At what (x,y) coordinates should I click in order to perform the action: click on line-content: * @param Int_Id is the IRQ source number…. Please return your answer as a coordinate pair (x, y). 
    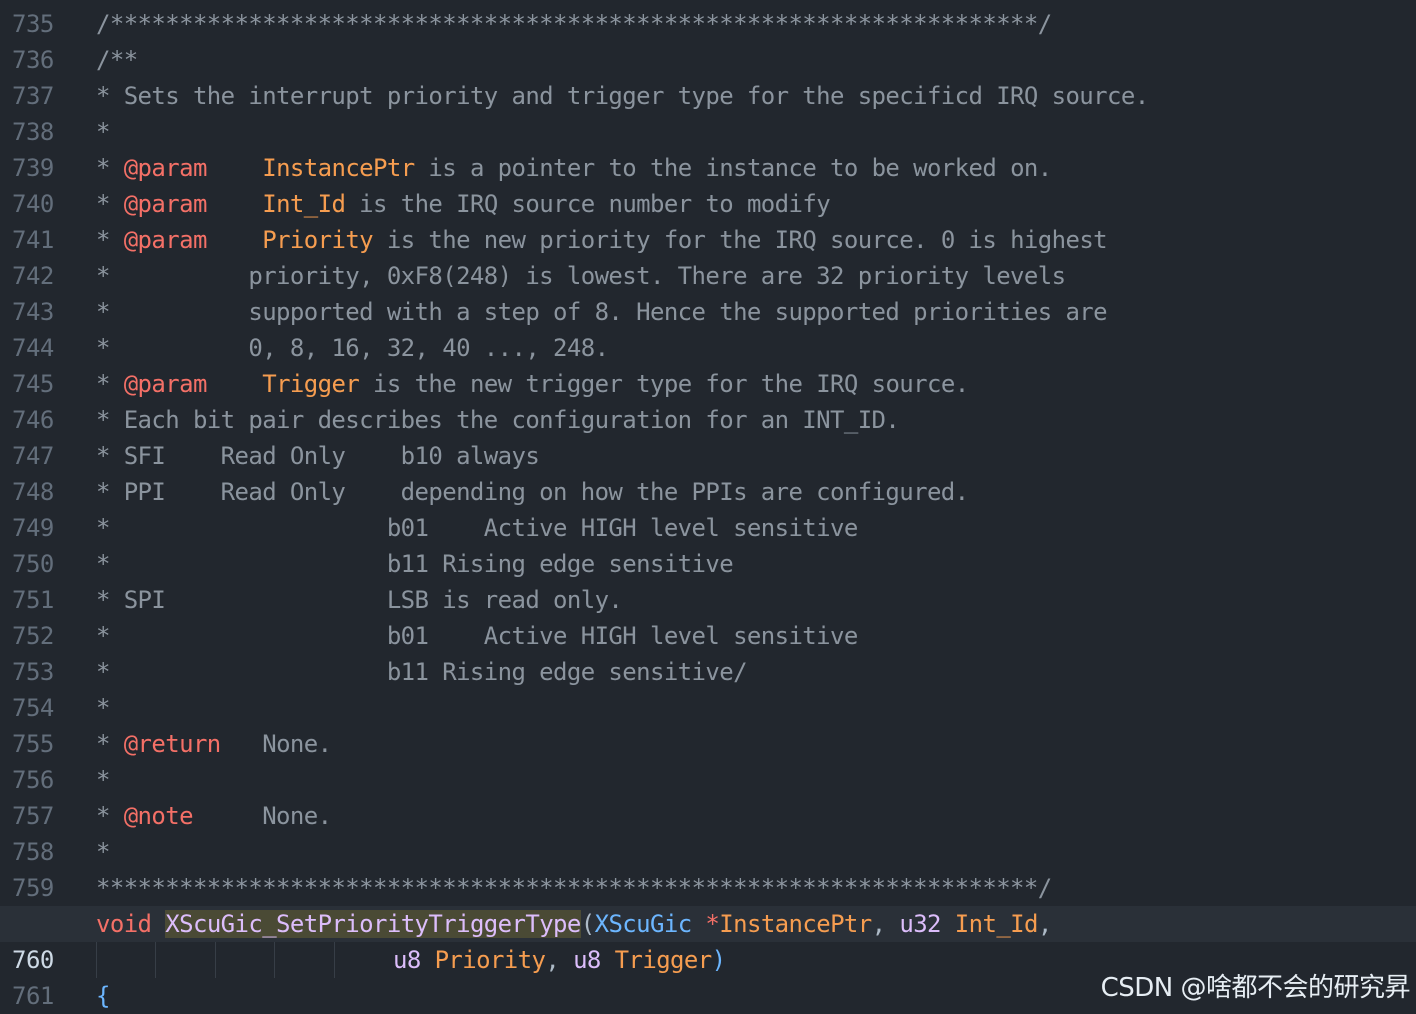
    Looking at the image, I should click on (463, 204).